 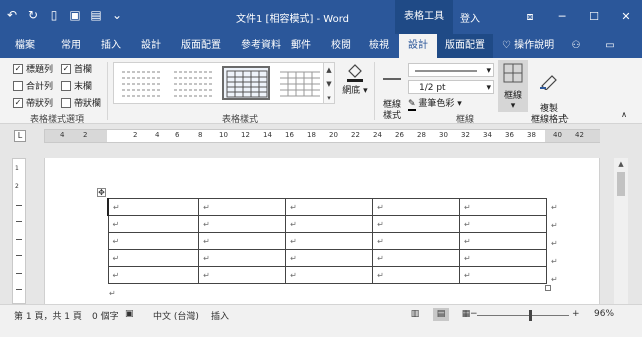 What do you see at coordinates (151, 46) in the screenshot?
I see `tab-design: 設計` at bounding box center [151, 46].